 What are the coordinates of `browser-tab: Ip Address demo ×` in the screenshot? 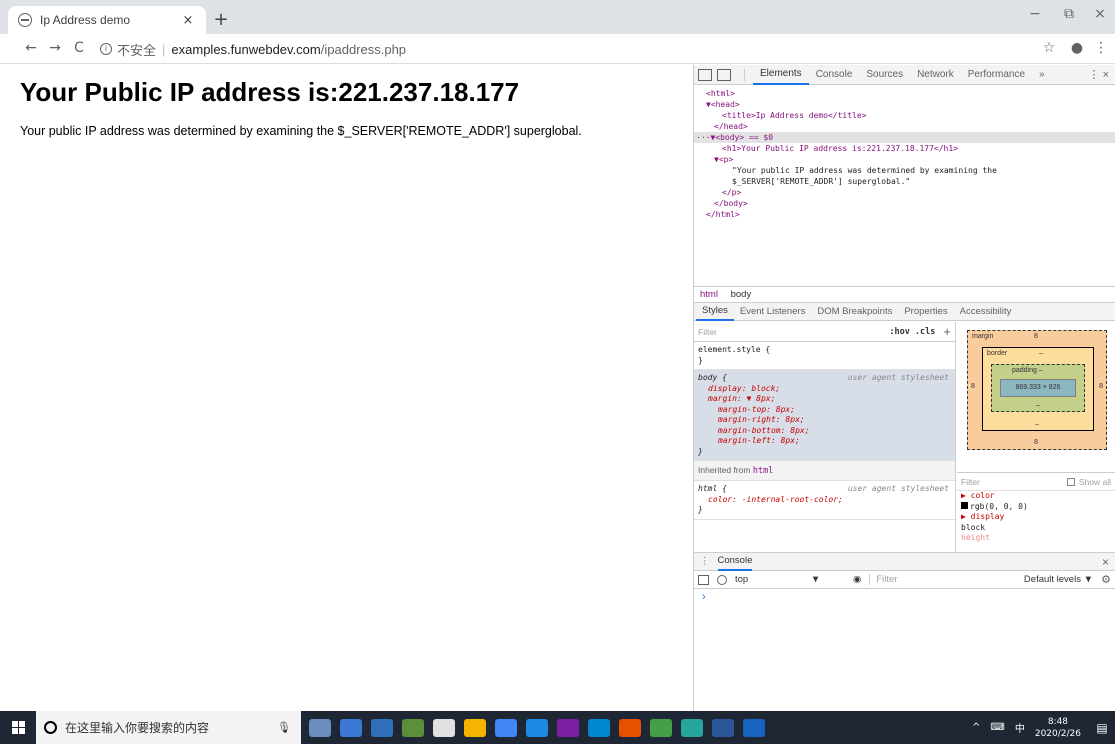 It's located at (107, 20).